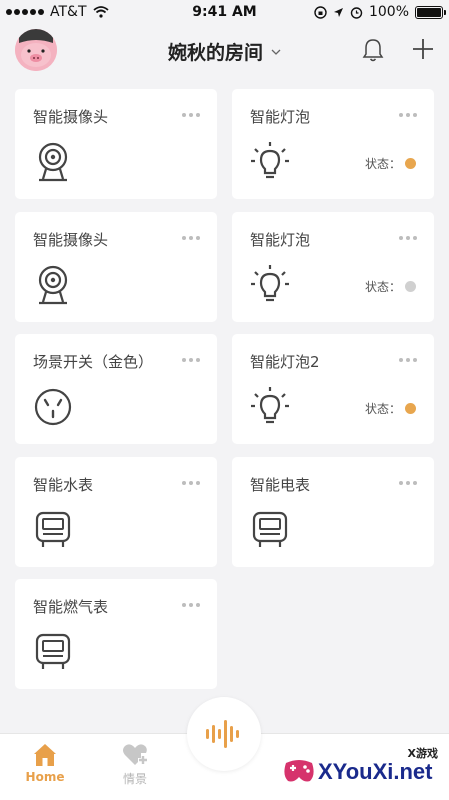 This screenshot has height=800, width=449. What do you see at coordinates (338, 12) in the screenshot?
I see `location-icon` at bounding box center [338, 12].